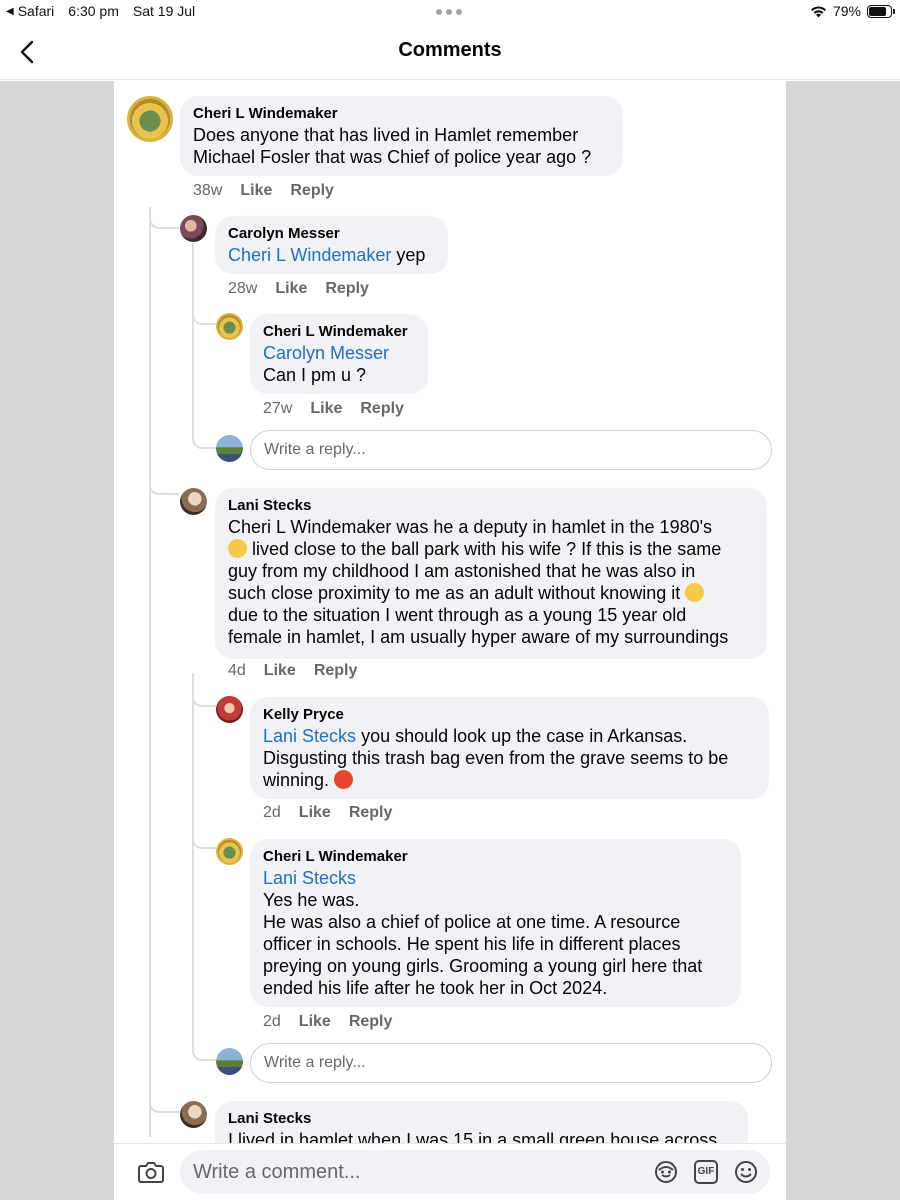 The height and width of the screenshot is (1200, 900). I want to click on status-right: 79%, so click(852, 11).